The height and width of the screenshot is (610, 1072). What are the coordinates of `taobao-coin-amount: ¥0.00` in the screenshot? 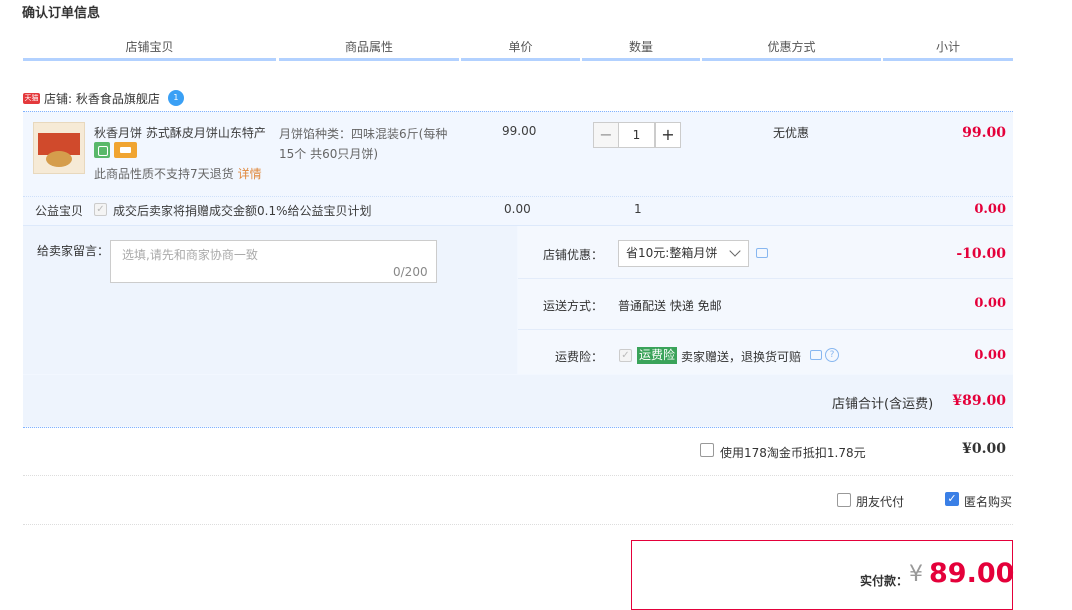 It's located at (984, 449).